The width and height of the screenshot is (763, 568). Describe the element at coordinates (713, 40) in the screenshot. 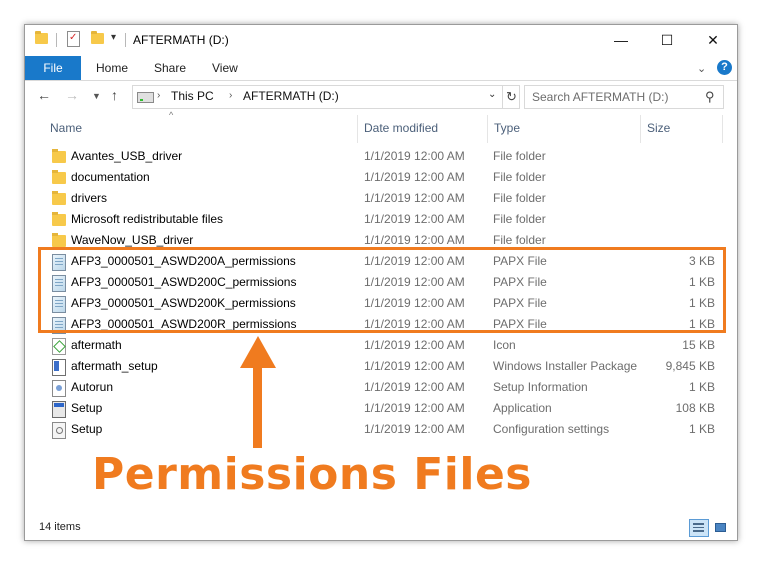

I see `close-button: ✕` at that location.